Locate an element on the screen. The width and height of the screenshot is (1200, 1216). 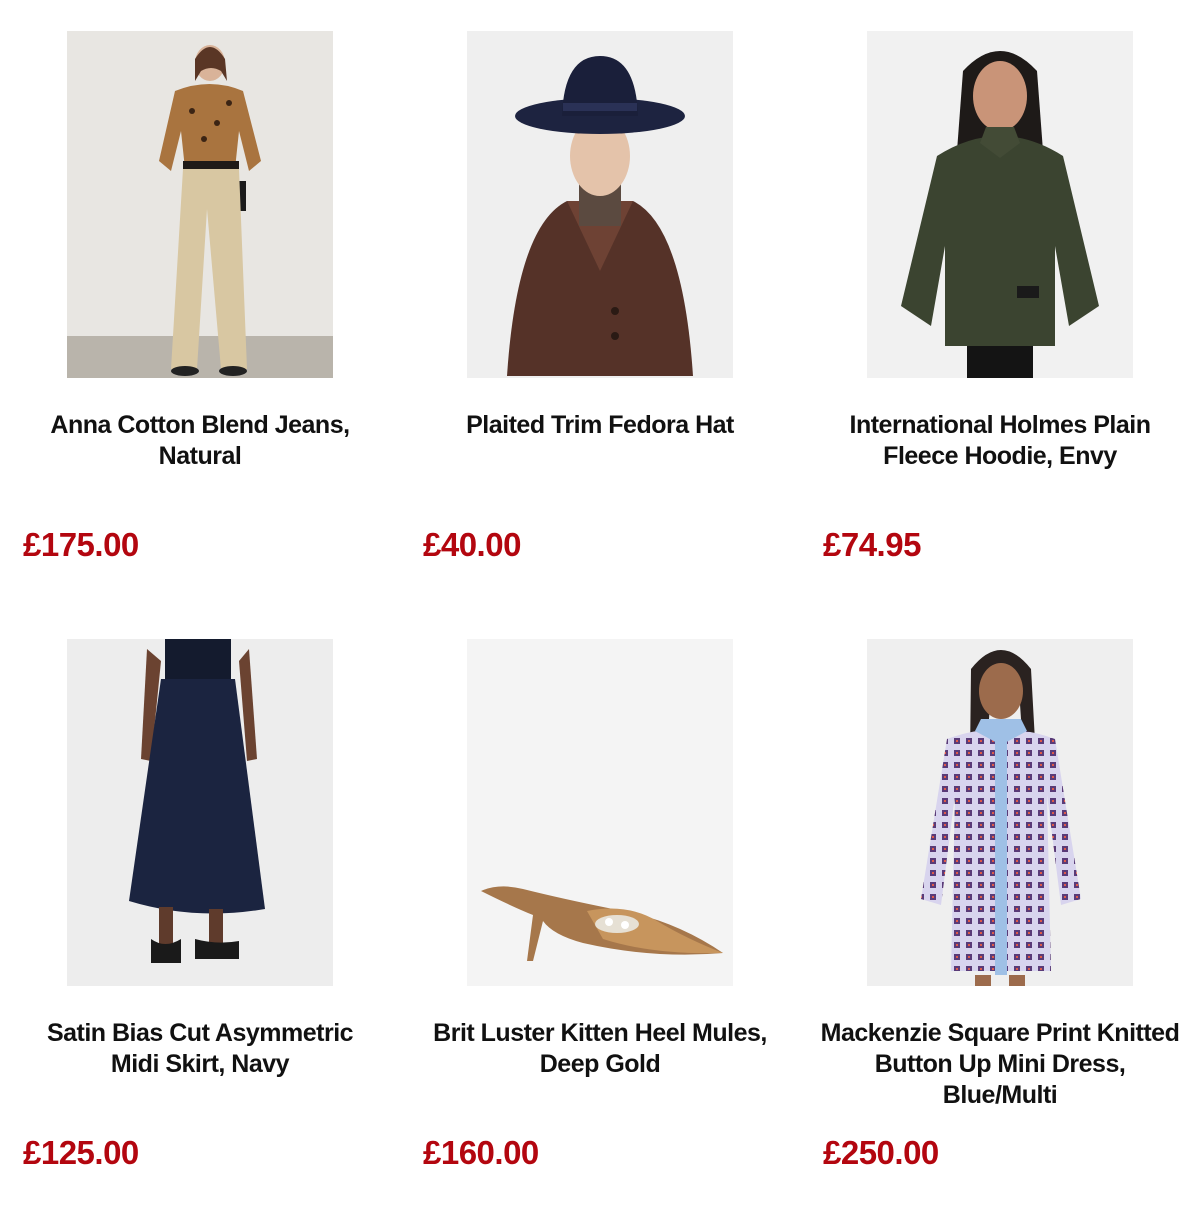
product-title: Brit Luster Kitten Heel Mules, Deep Gold is located at coordinates (600, 1049).